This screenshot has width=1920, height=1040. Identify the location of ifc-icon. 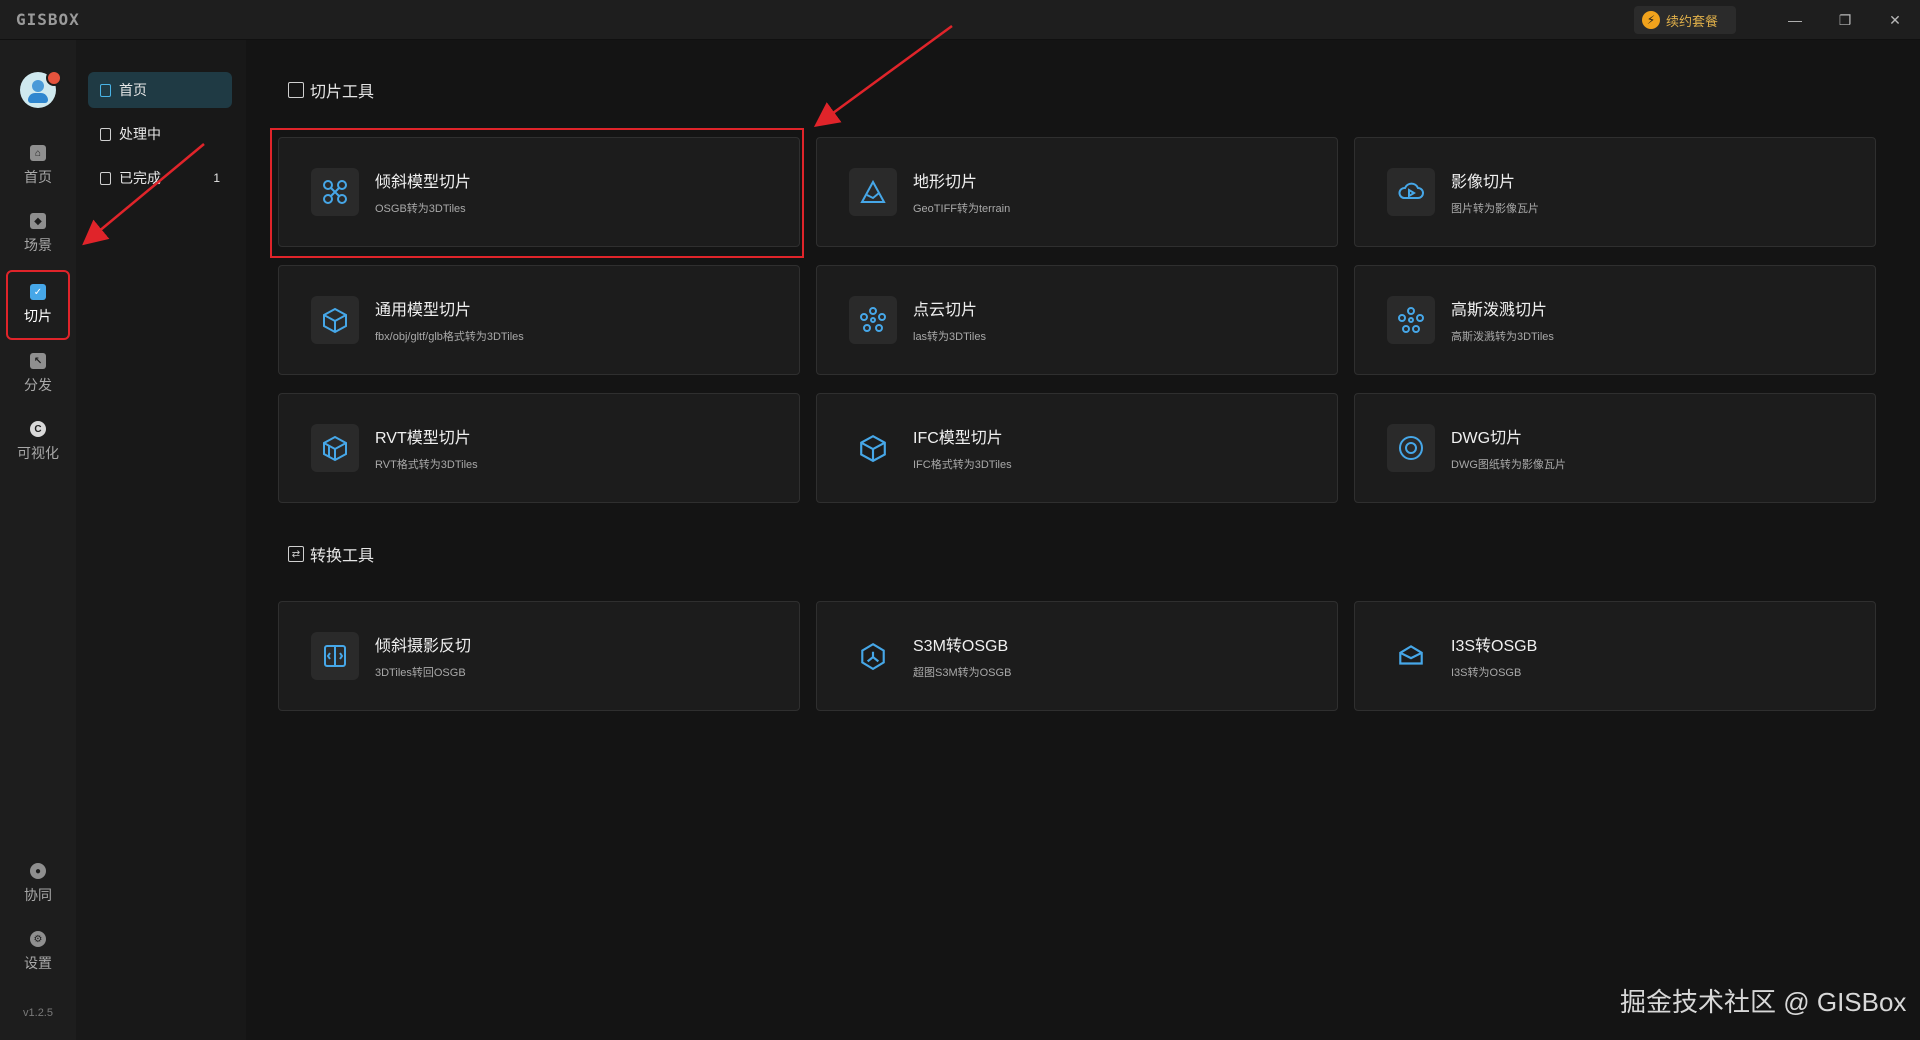
(873, 448).